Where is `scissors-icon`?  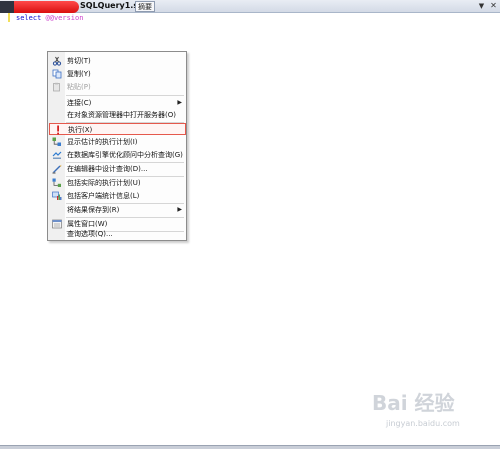
scissors-icon is located at coordinates (57, 61).